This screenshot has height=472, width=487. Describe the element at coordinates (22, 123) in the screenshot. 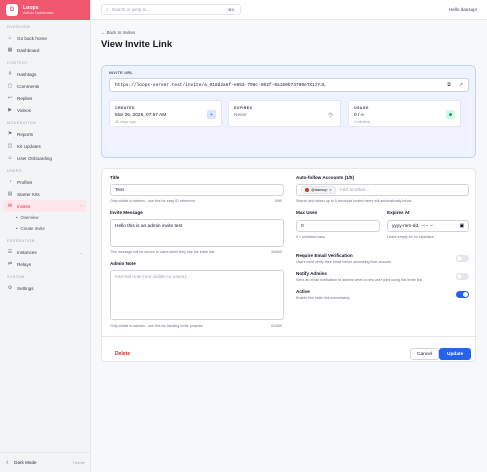

I see `nav-section-moderation: MODERATION` at that location.